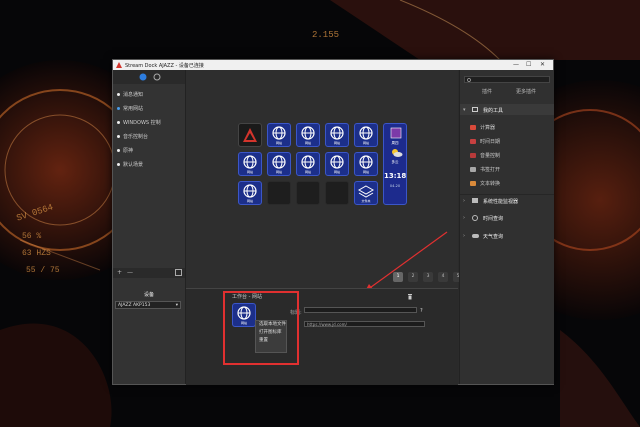  What do you see at coordinates (507, 109) in the screenshot?
I see `plugin-group-tools: ▾ 我的工具` at bounding box center [507, 109].